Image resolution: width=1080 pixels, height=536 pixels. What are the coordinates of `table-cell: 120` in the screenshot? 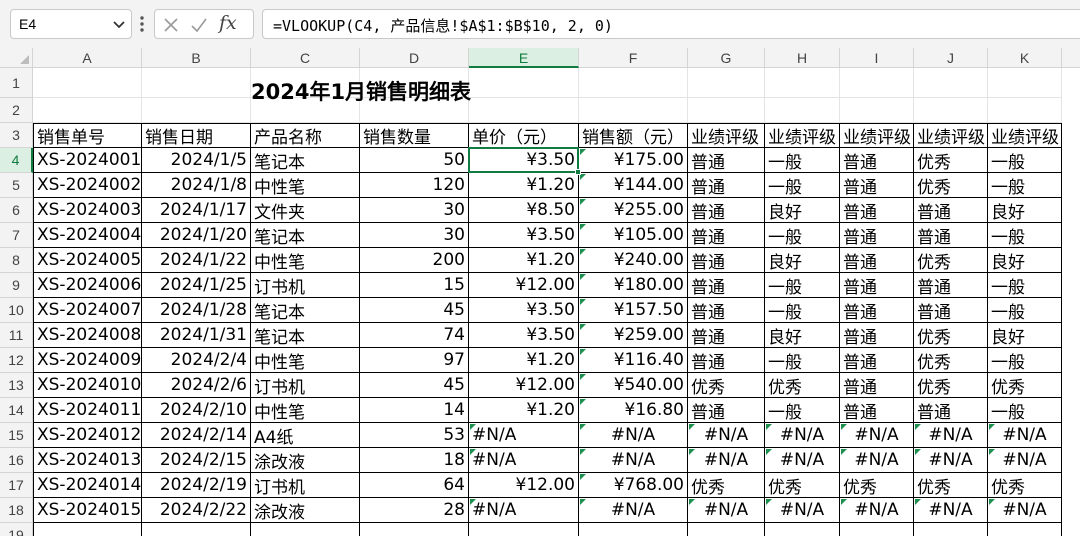 It's located at (414, 185).